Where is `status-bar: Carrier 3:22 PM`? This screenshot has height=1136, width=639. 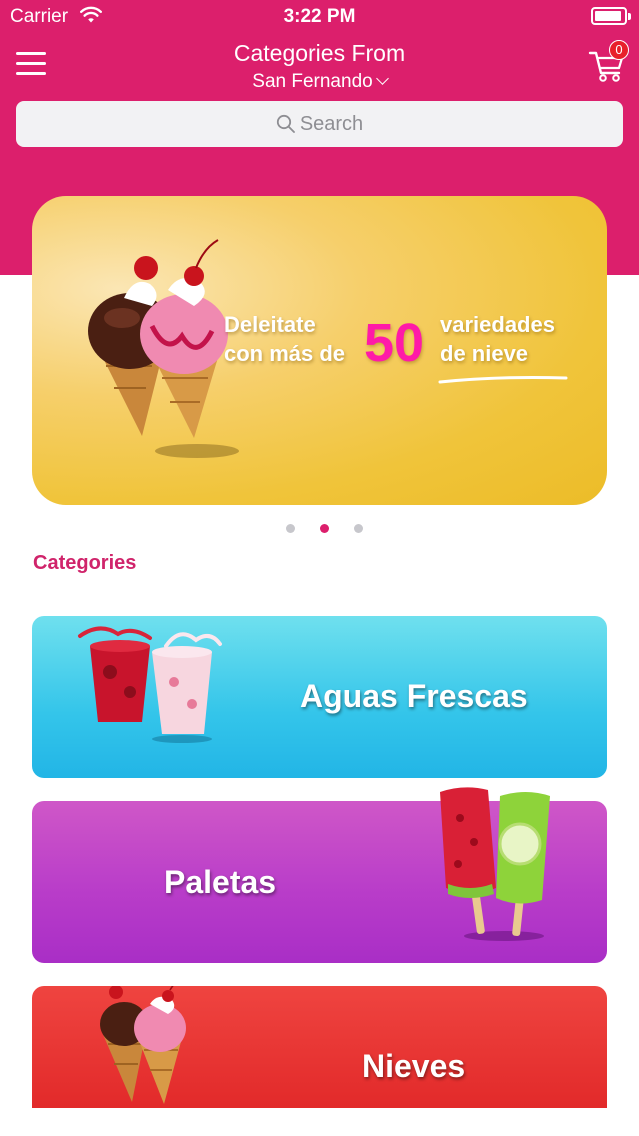
status-bar: Carrier 3:22 PM is located at coordinates (319, 17).